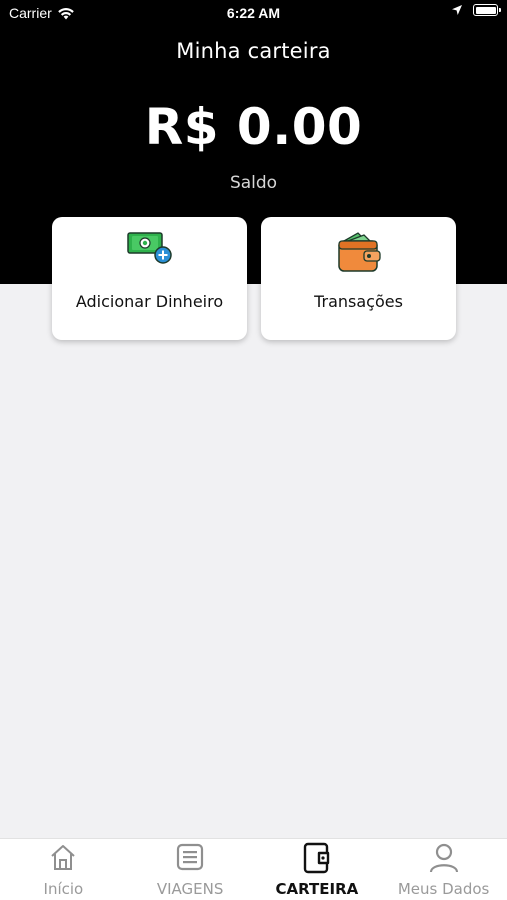  I want to click on status-right, so click(476, 10).